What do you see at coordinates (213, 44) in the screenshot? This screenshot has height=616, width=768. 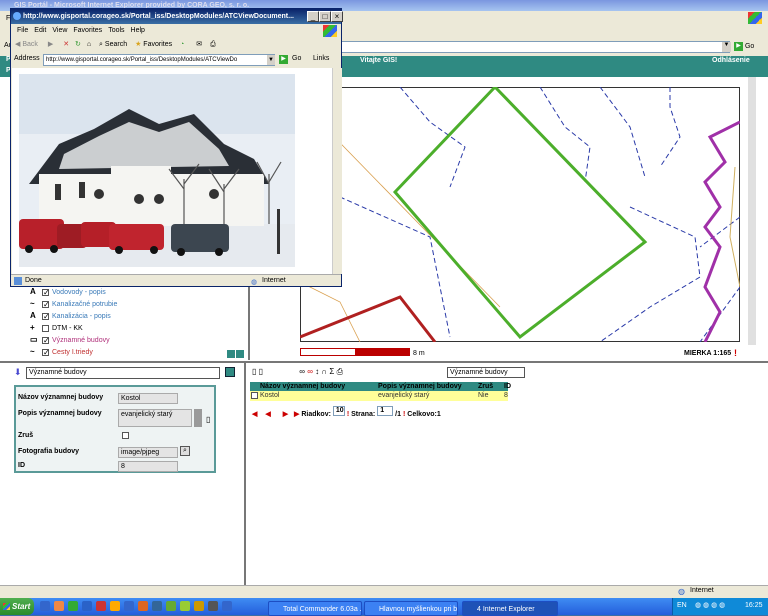 I see `print-toolbar-icon: ⎙` at bounding box center [213, 44].